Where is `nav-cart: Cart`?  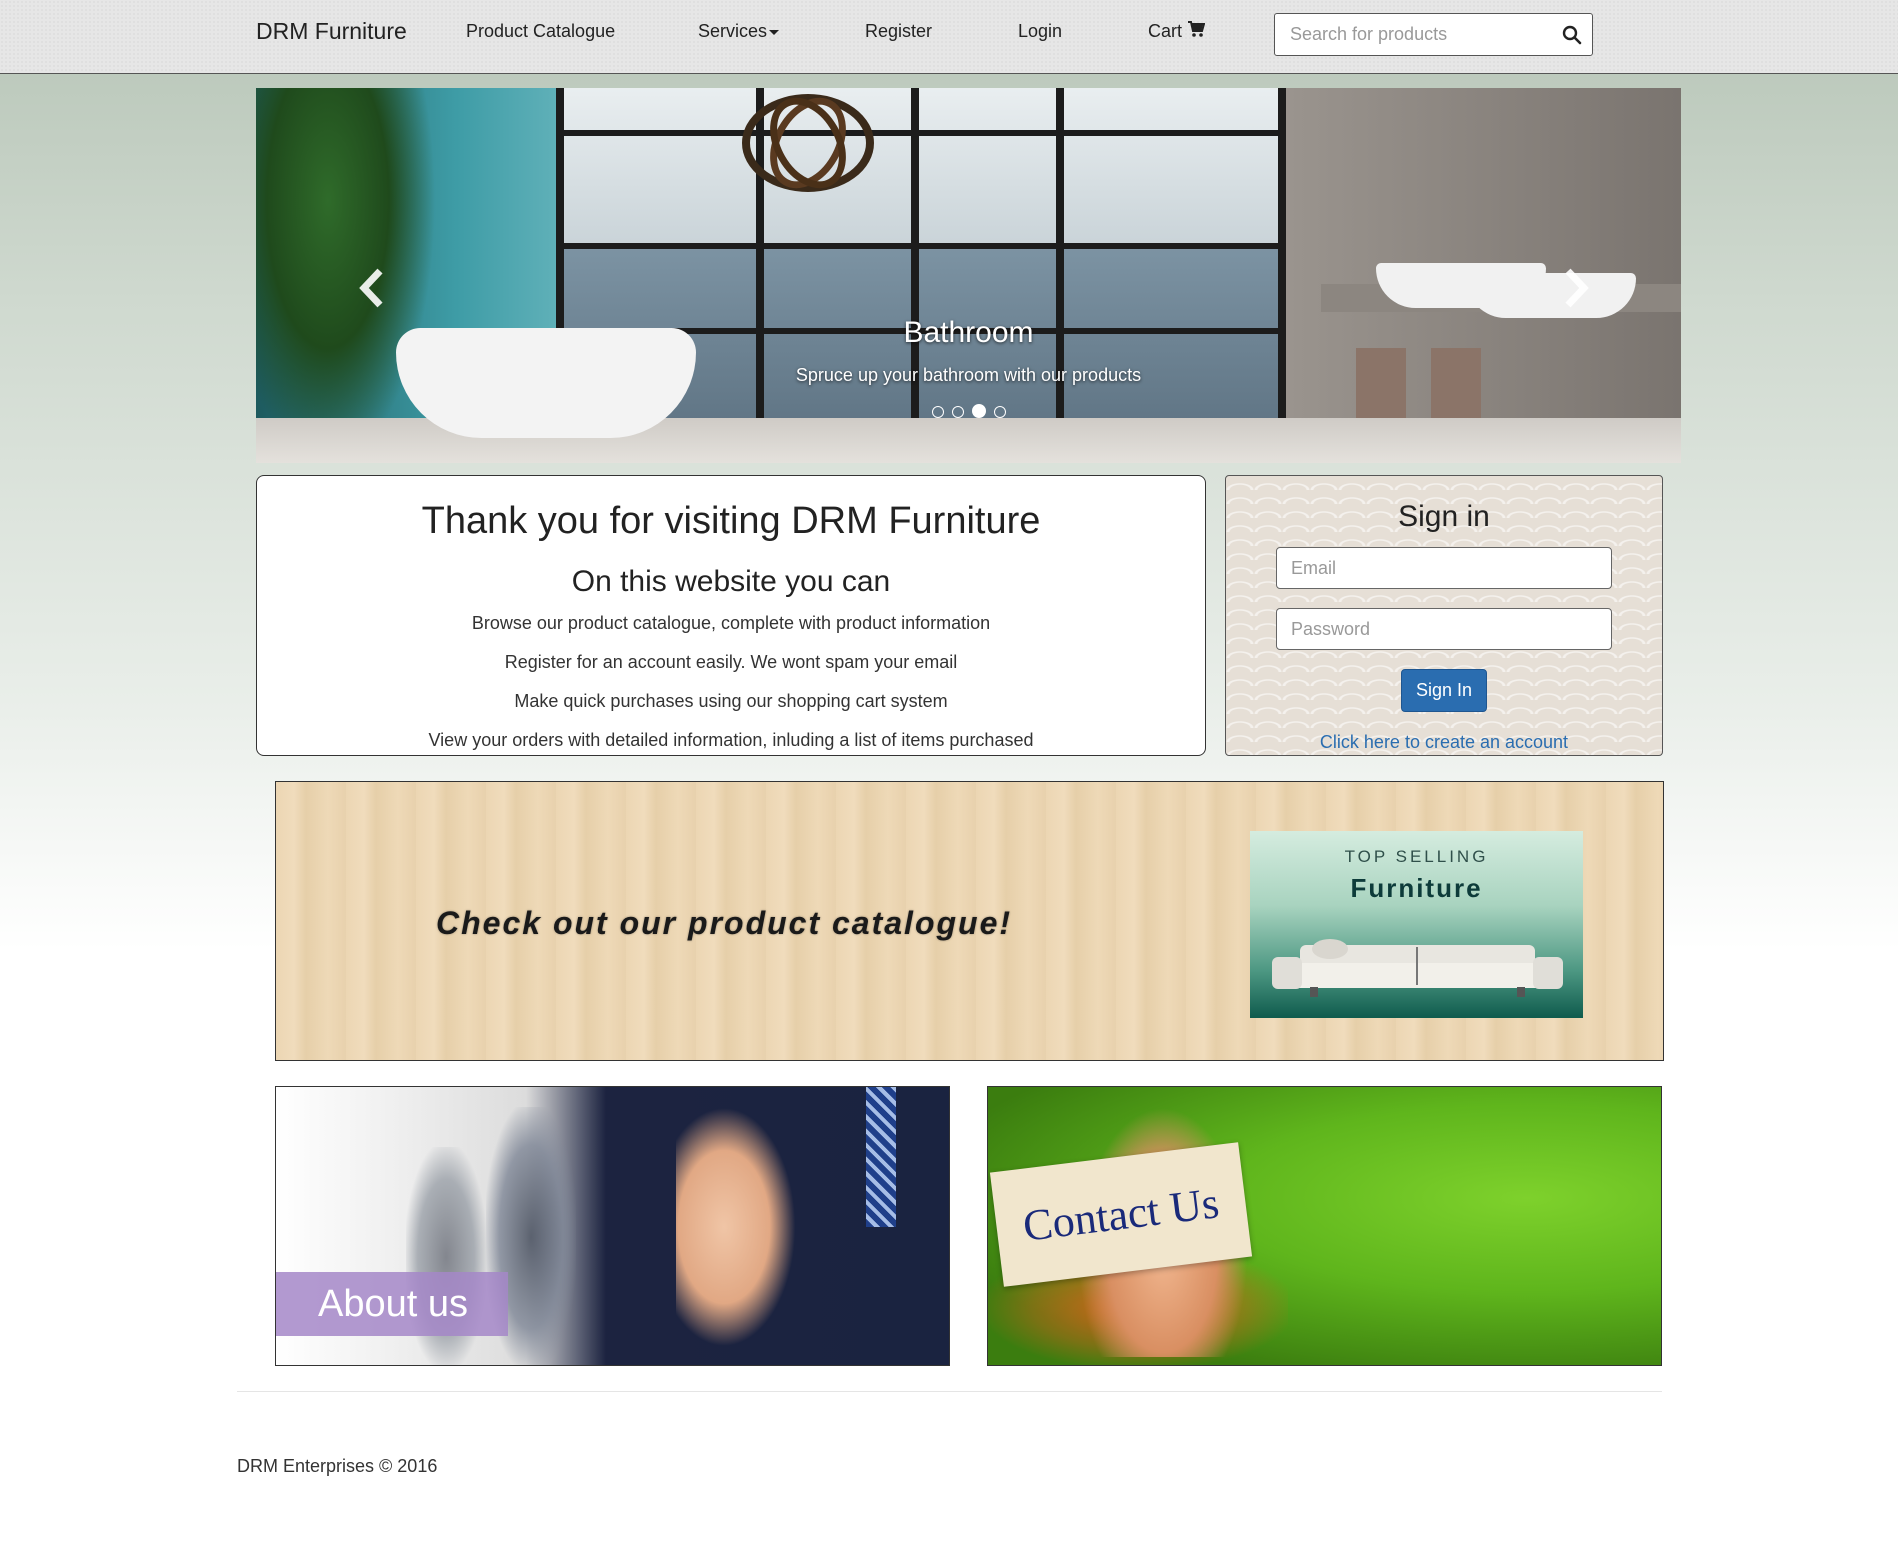 nav-cart: Cart is located at coordinates (1177, 31).